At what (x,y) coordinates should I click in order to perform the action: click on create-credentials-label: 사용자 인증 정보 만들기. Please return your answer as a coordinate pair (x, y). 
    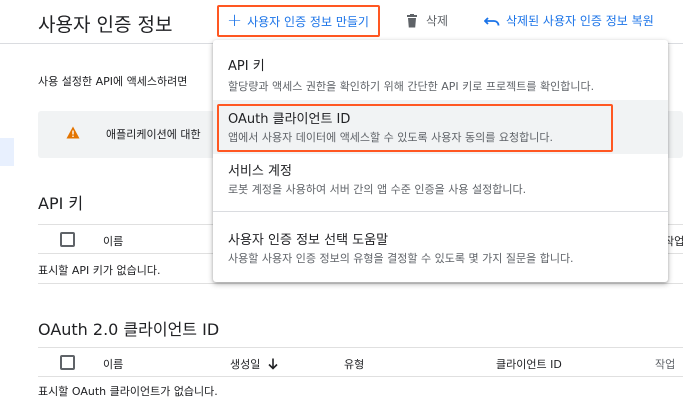
    Looking at the image, I should click on (308, 21).